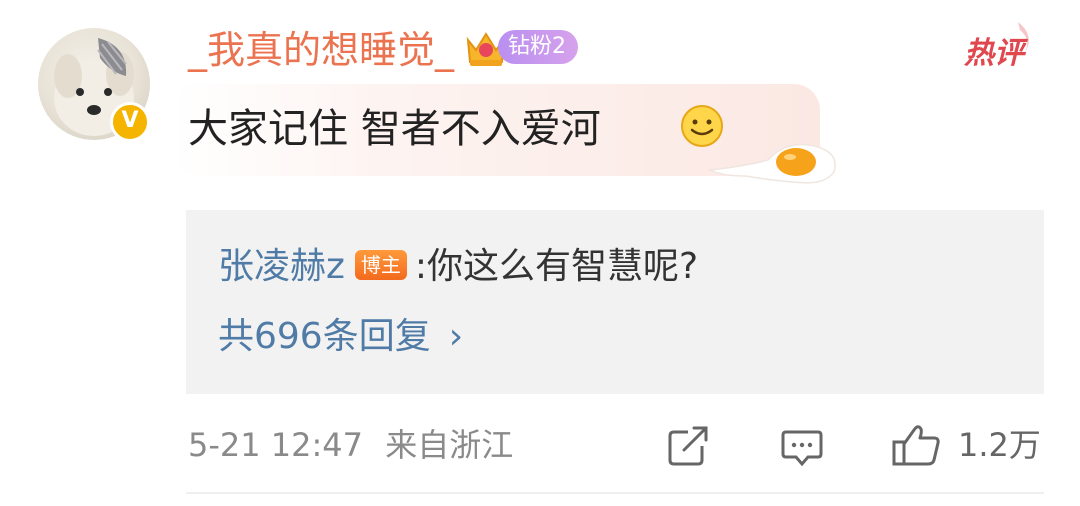 This screenshot has width=1080, height=506. Describe the element at coordinates (276, 445) in the screenshot. I see `comment-timestamp: 5-21 12:47` at that location.